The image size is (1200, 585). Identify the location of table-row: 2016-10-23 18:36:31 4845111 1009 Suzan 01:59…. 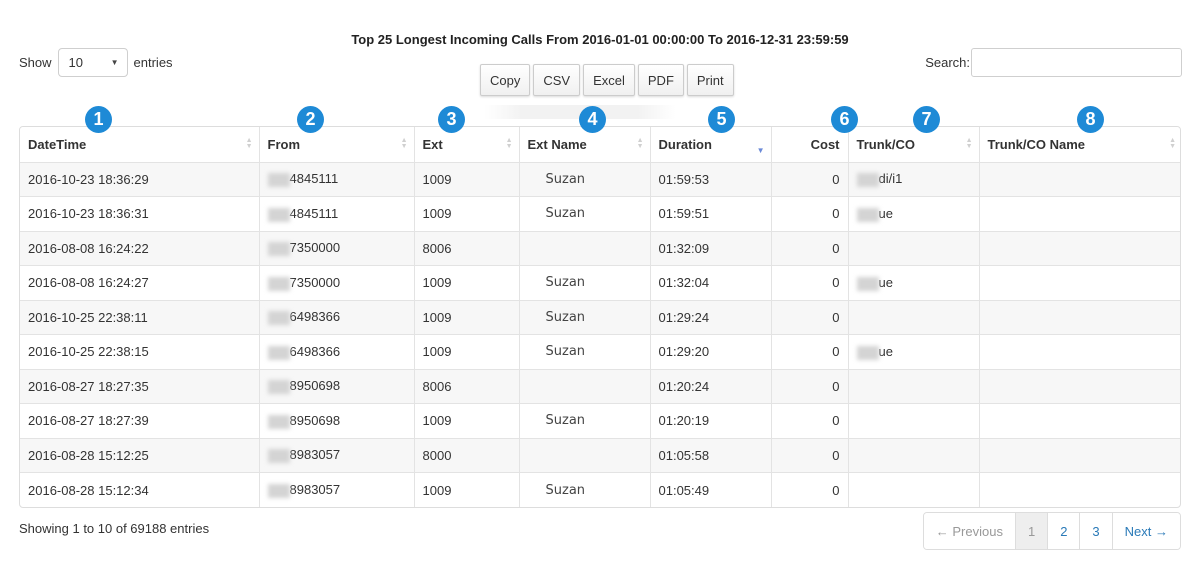
(600, 214).